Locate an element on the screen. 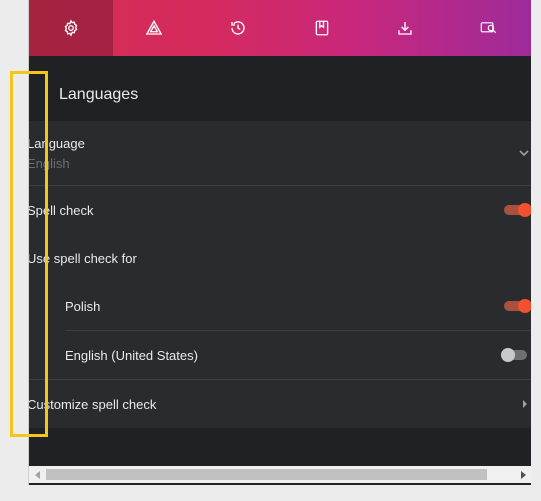 This screenshot has width=541, height=501. chevron-down-icon is located at coordinates (524, 153).